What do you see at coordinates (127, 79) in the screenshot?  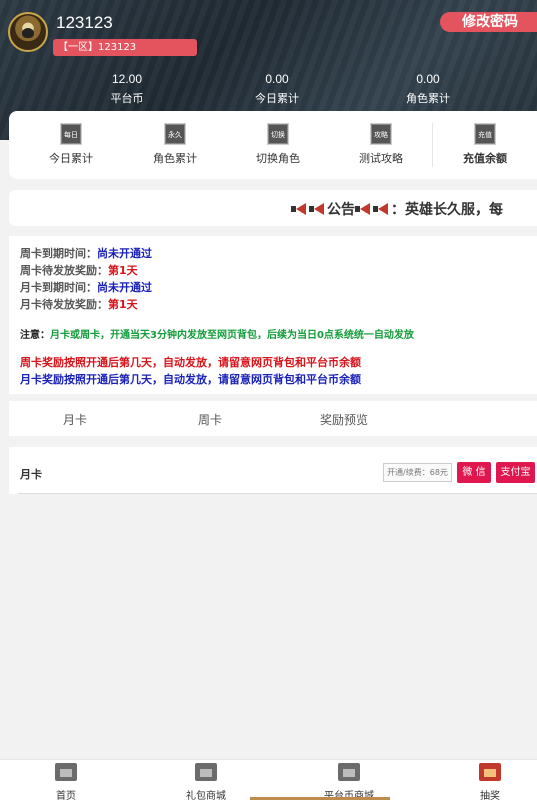 I see `stat-value: 12.00` at bounding box center [127, 79].